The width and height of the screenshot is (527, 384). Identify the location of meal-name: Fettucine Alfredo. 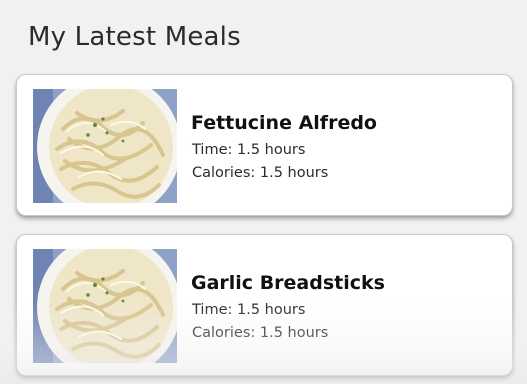
(284, 123).